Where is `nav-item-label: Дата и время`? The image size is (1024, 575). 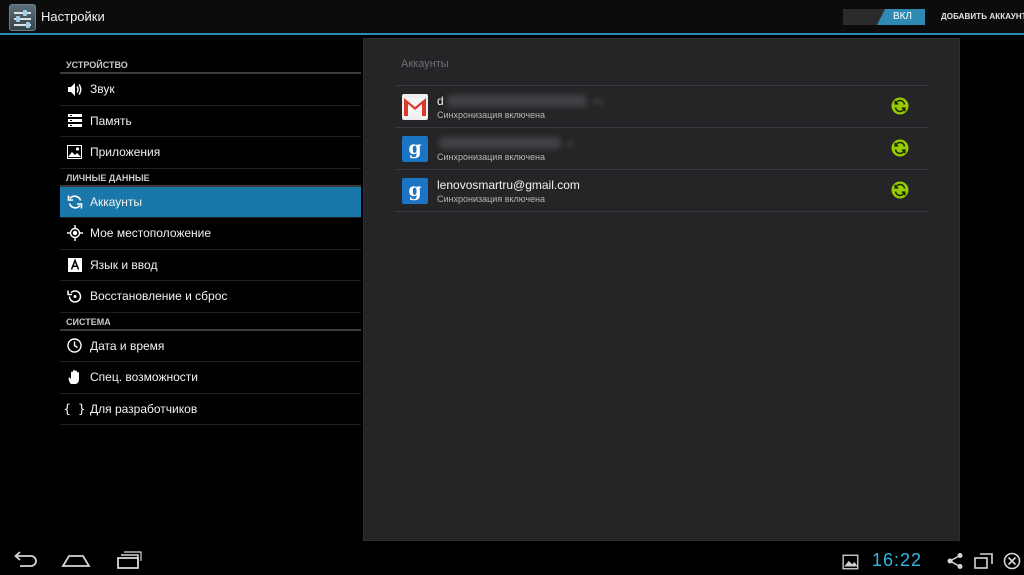
nav-item-label: Дата и время is located at coordinates (127, 345).